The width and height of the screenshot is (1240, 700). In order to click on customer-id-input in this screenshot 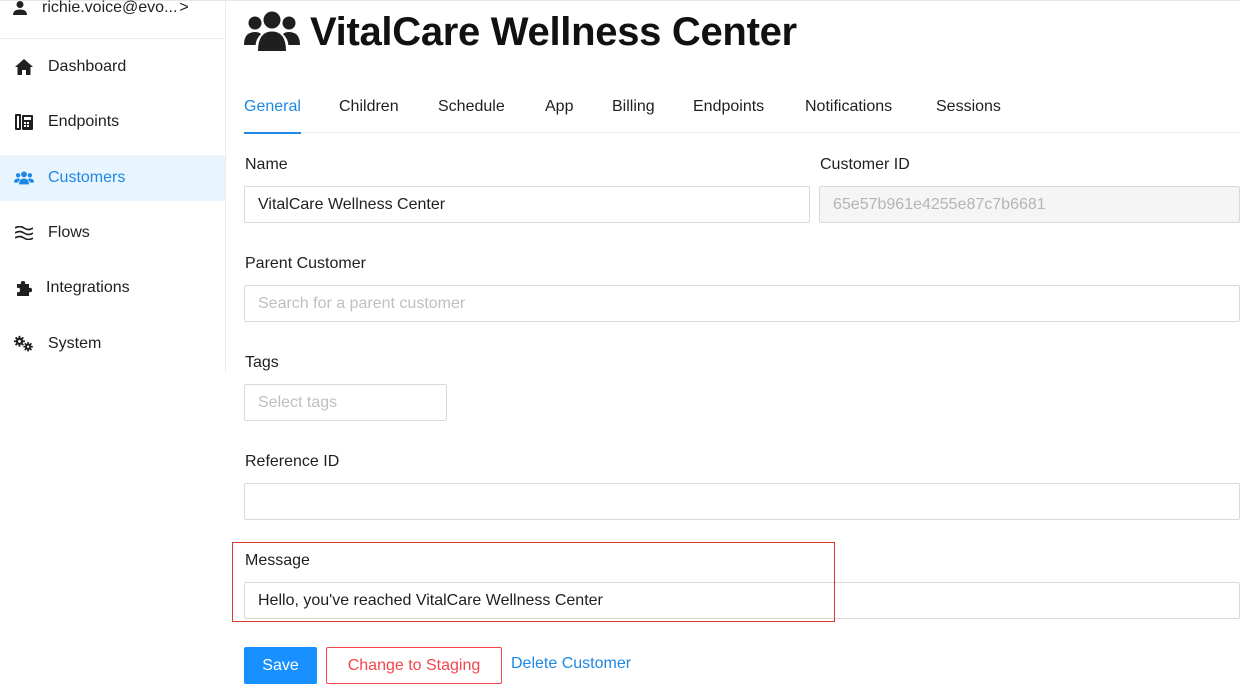, I will do `click(1029, 204)`.